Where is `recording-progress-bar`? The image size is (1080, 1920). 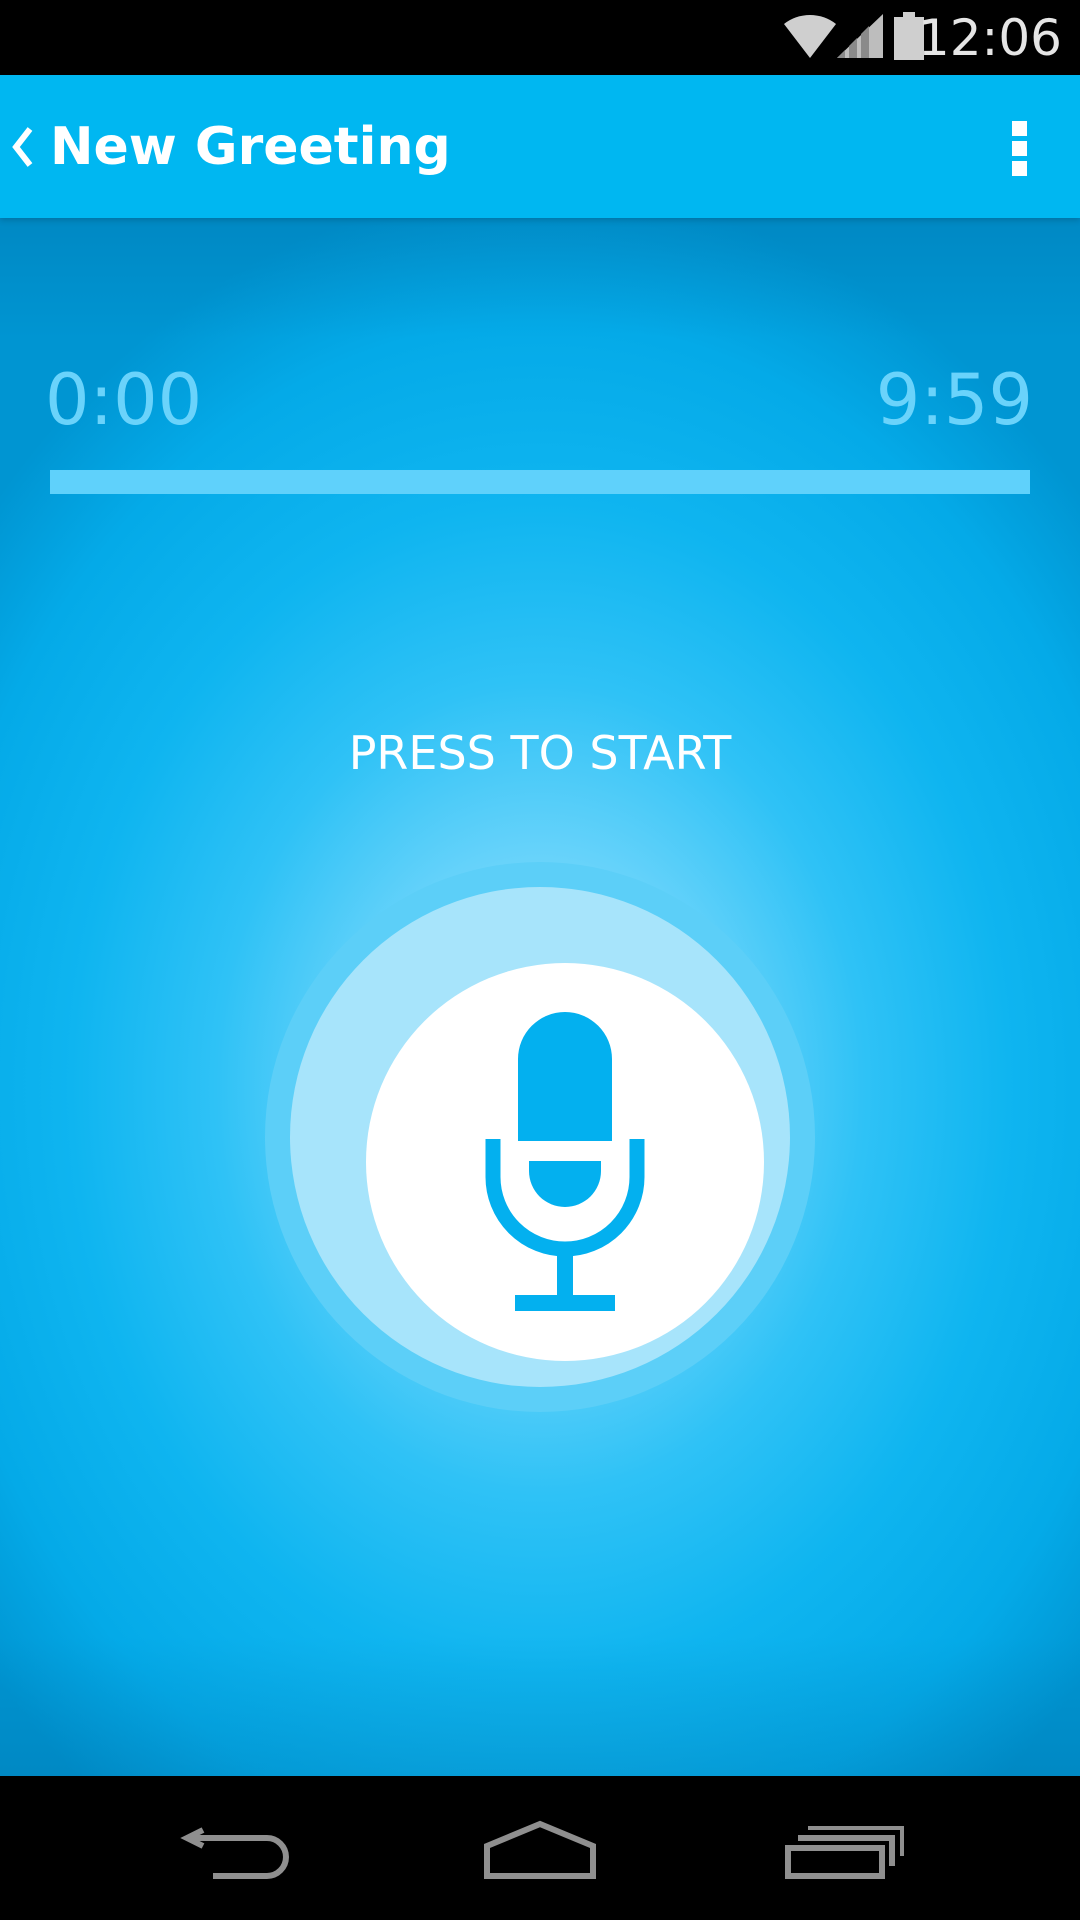
recording-progress-bar is located at coordinates (540, 482).